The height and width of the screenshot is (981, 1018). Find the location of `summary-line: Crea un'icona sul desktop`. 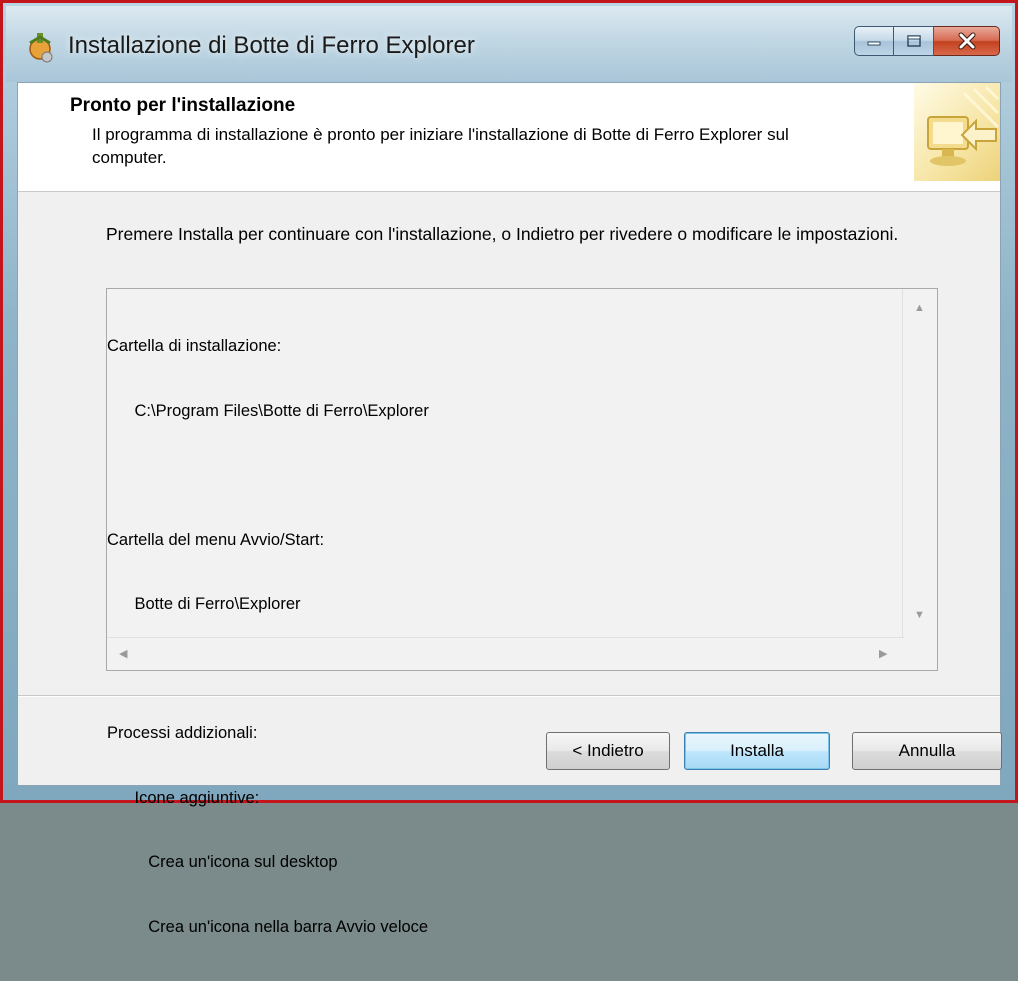

summary-line: Crea un'icona sul desktop is located at coordinates (222, 862).